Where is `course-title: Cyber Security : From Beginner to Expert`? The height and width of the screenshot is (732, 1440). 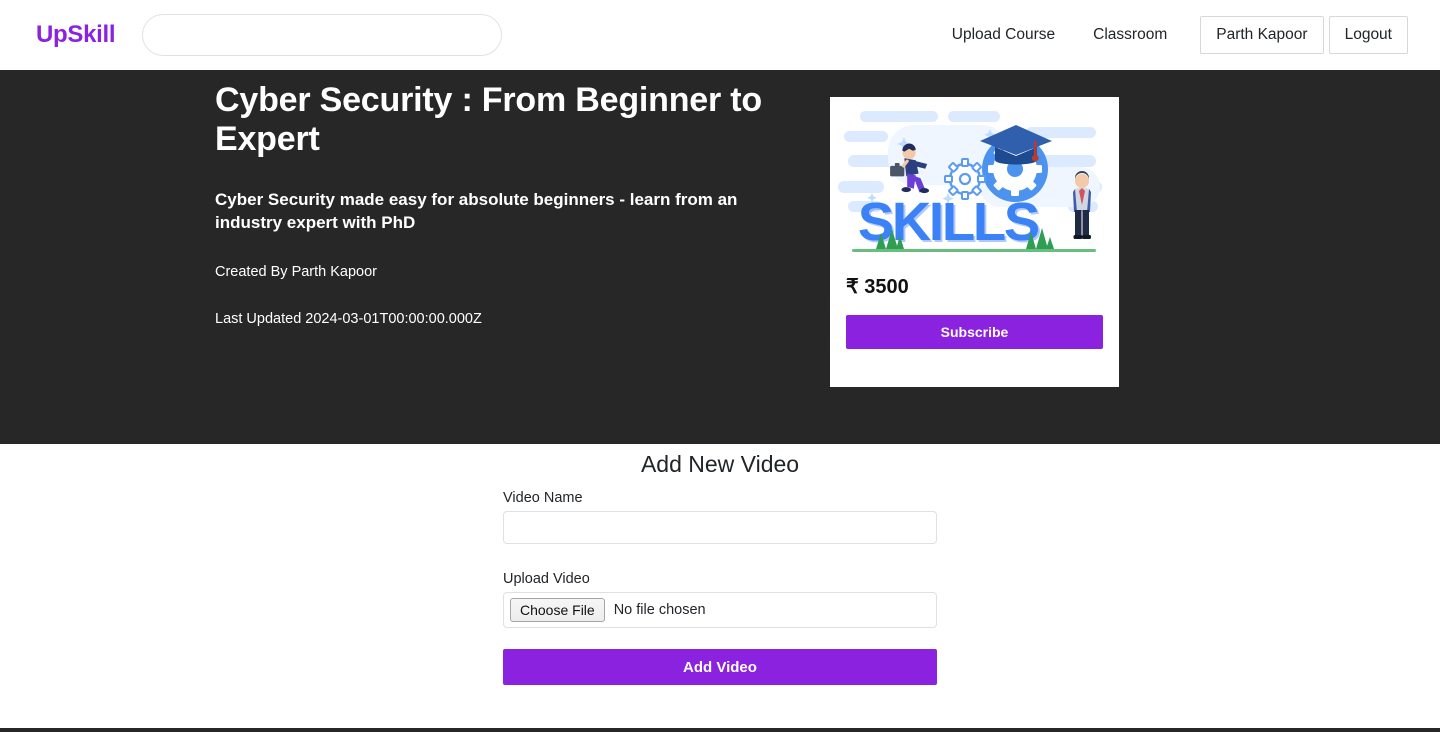
course-title: Cyber Security : From Beginner to Expert is located at coordinates (488, 120).